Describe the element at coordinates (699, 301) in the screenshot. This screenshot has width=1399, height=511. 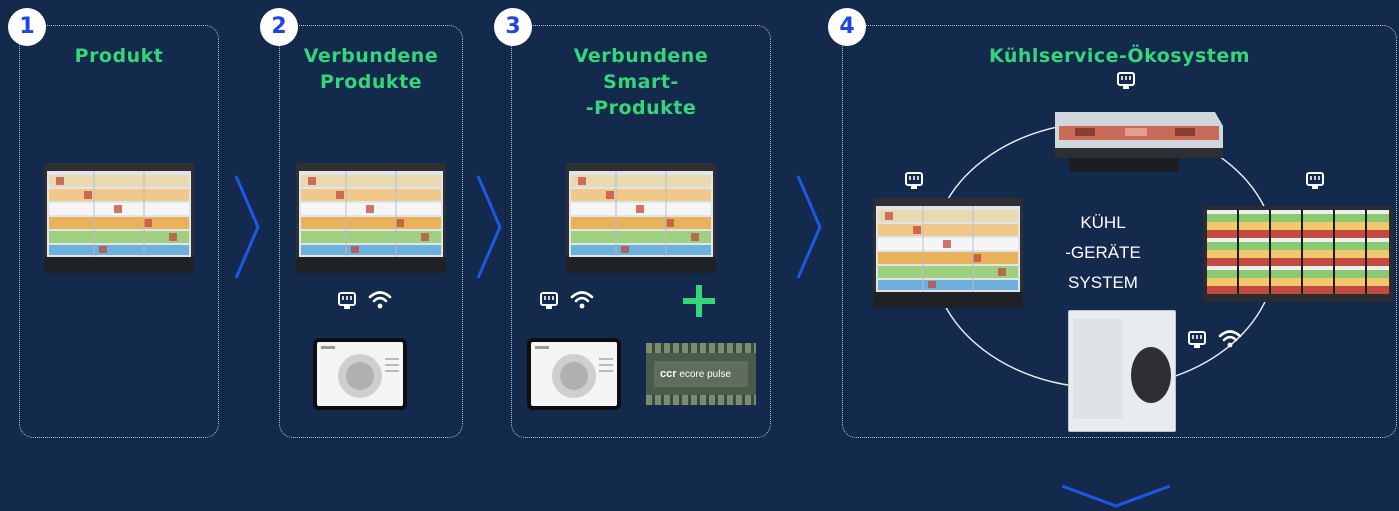
I see `plus-icon` at that location.